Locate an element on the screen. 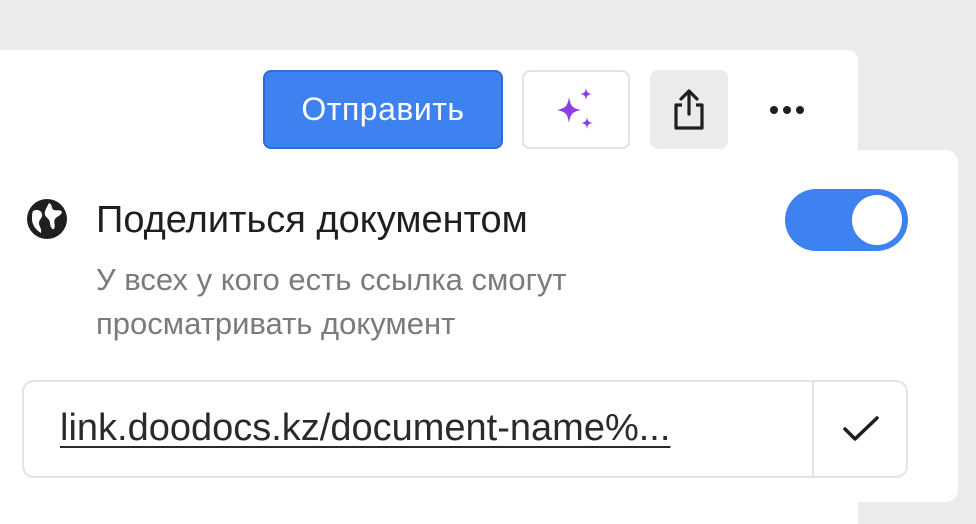 This screenshot has height=524, width=976. ai-assistant-button is located at coordinates (576, 109).